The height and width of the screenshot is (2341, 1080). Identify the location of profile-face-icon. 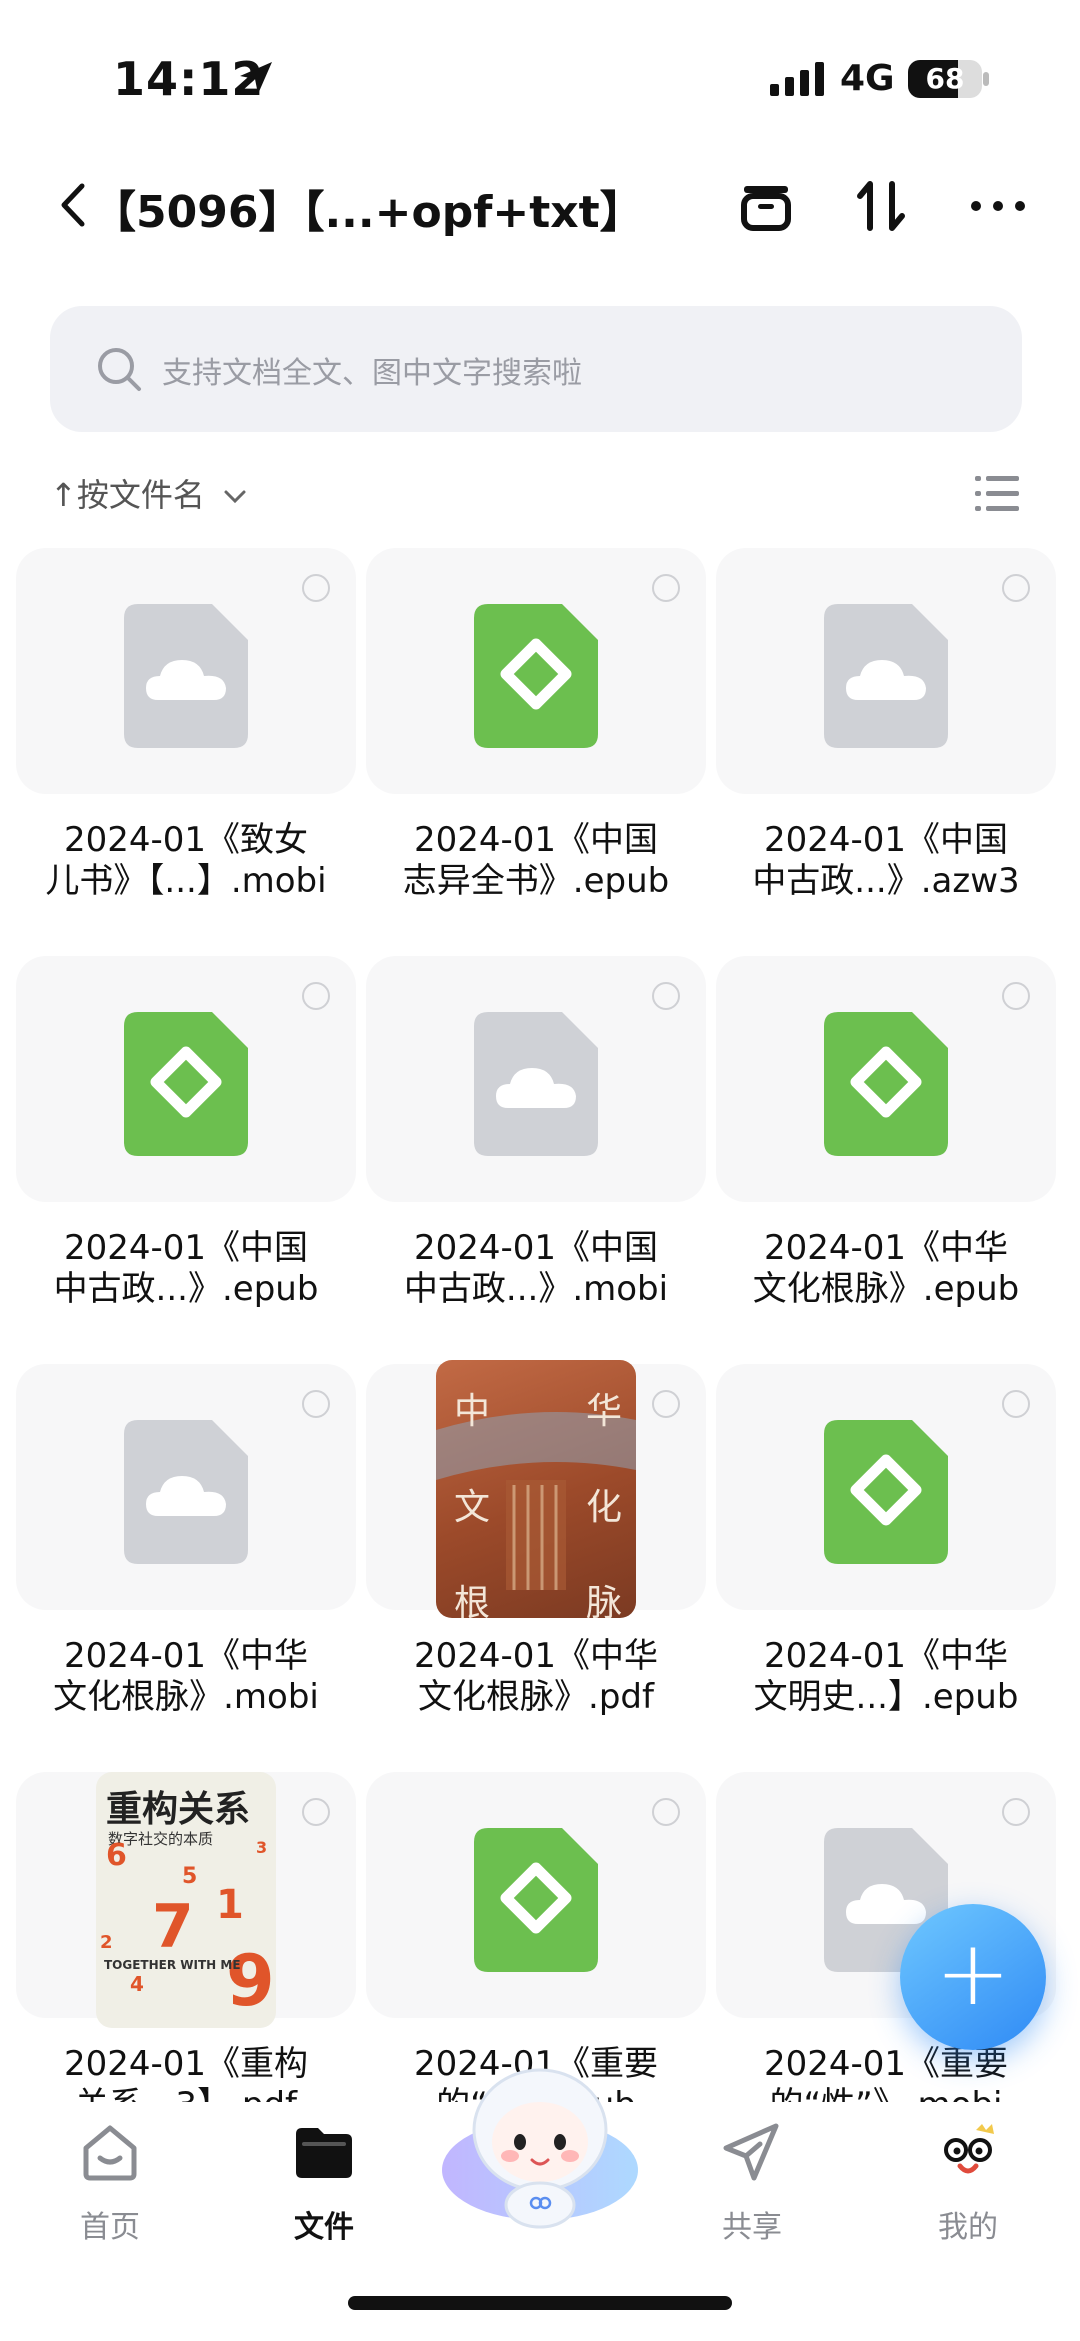
(969, 2149).